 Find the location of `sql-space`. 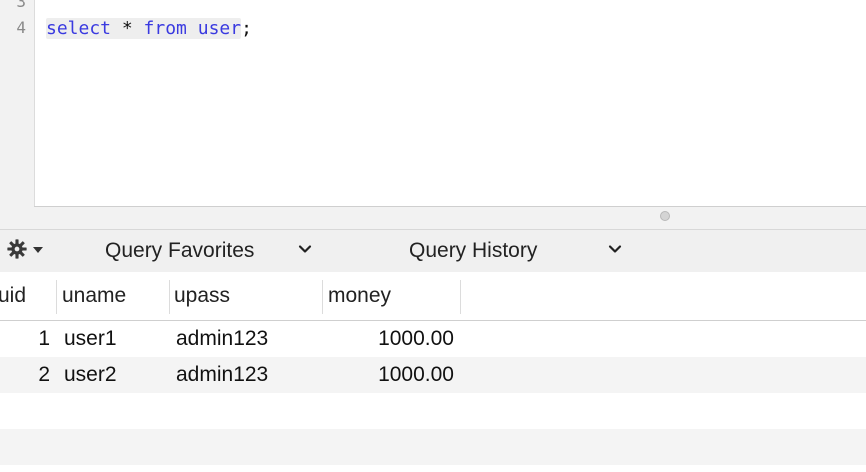

sql-space is located at coordinates (192, 28).